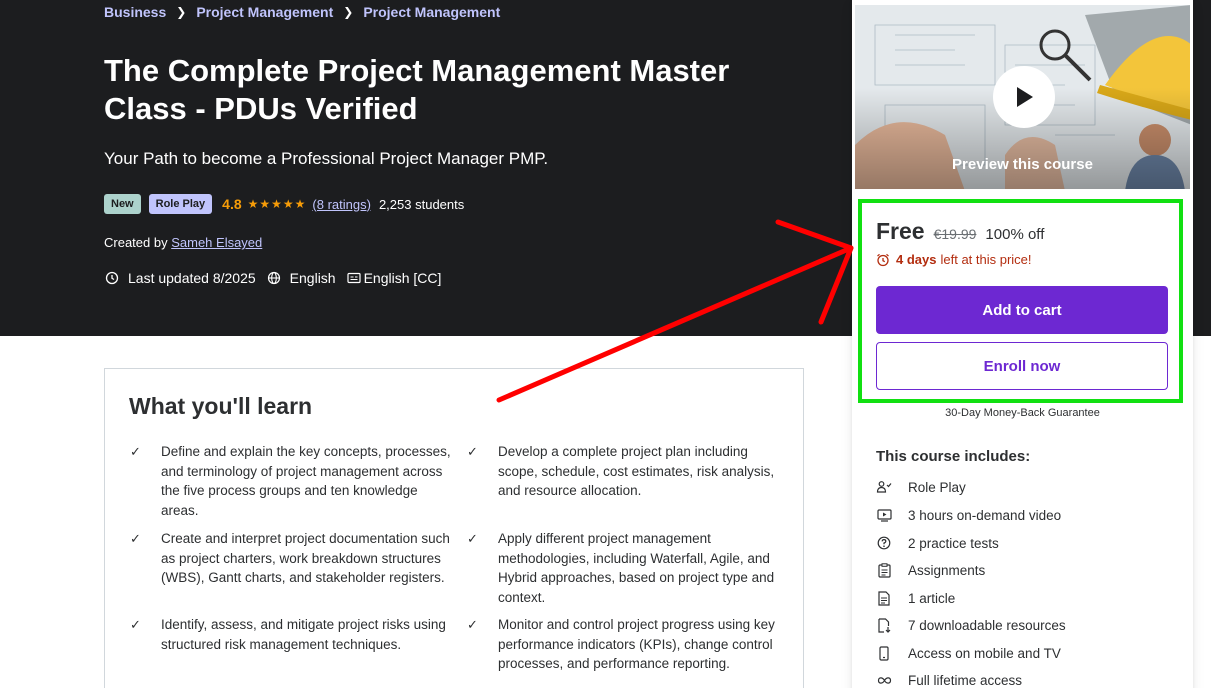 This screenshot has width=1211, height=688. What do you see at coordinates (884, 515) in the screenshot?
I see `video-icon` at bounding box center [884, 515].